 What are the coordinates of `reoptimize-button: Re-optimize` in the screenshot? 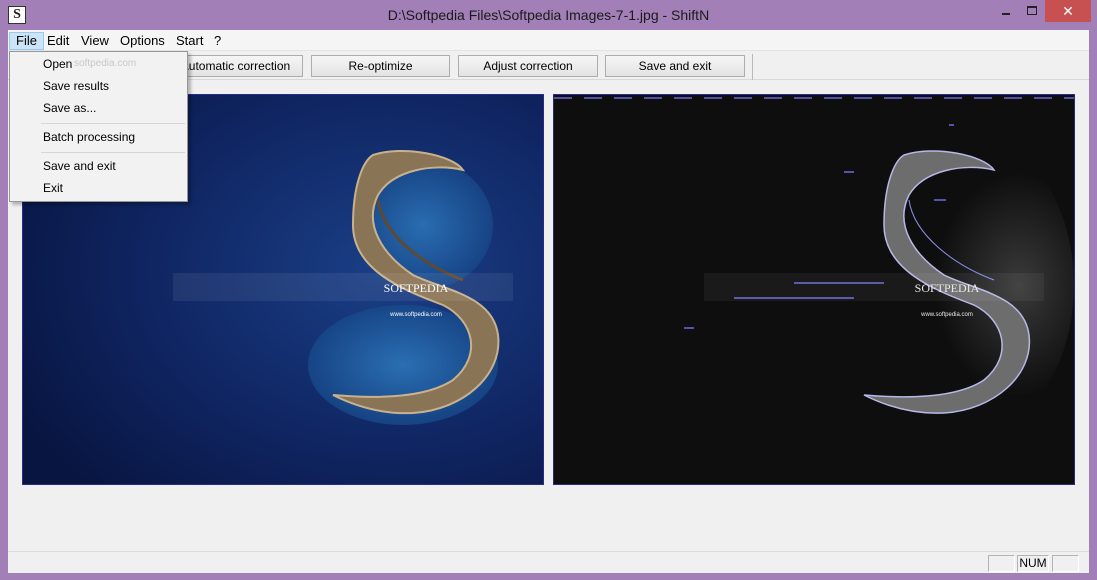 It's located at (380, 66).